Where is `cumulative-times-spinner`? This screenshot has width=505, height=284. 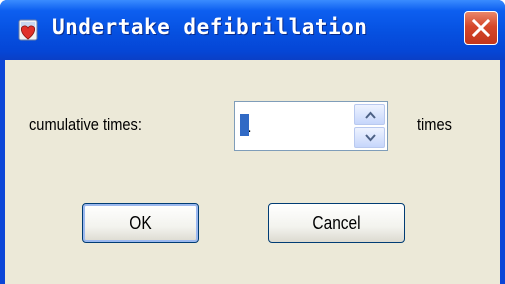 cumulative-times-spinner is located at coordinates (311, 126).